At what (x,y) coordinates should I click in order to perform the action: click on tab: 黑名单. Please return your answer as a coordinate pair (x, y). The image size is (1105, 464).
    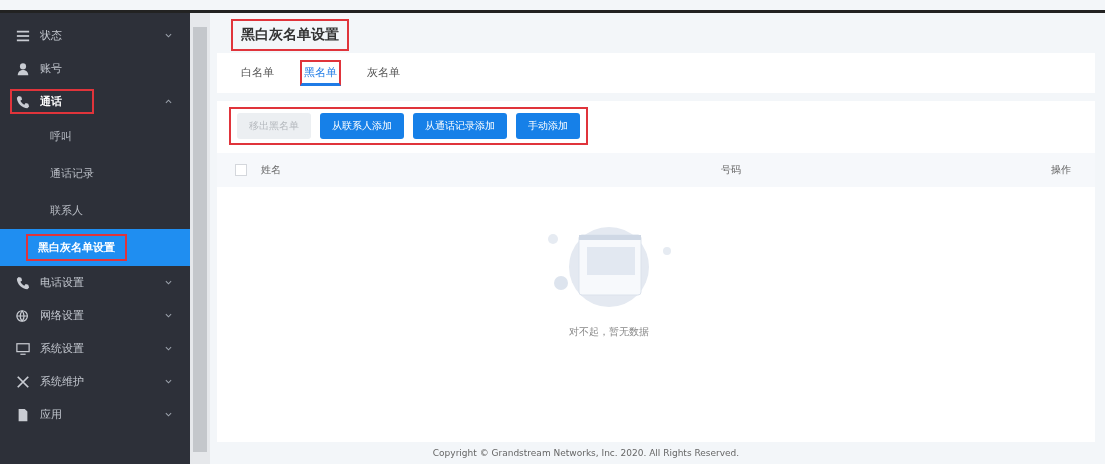
    Looking at the image, I should click on (320, 73).